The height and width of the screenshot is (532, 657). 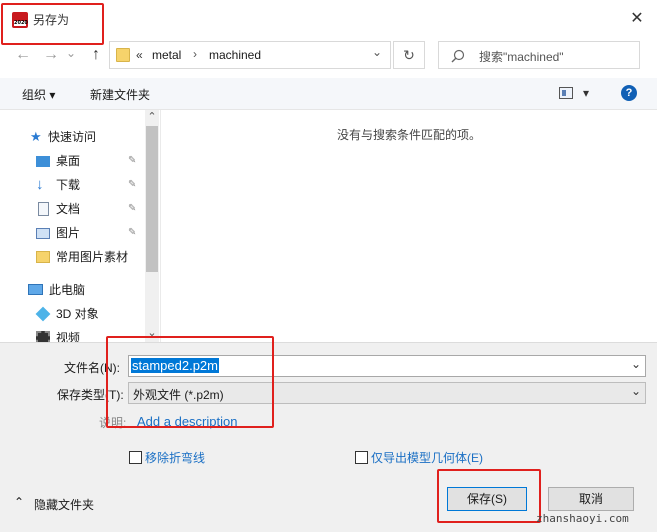 I want to click on sidebar-label: 3D 对象, so click(x=77, y=314).